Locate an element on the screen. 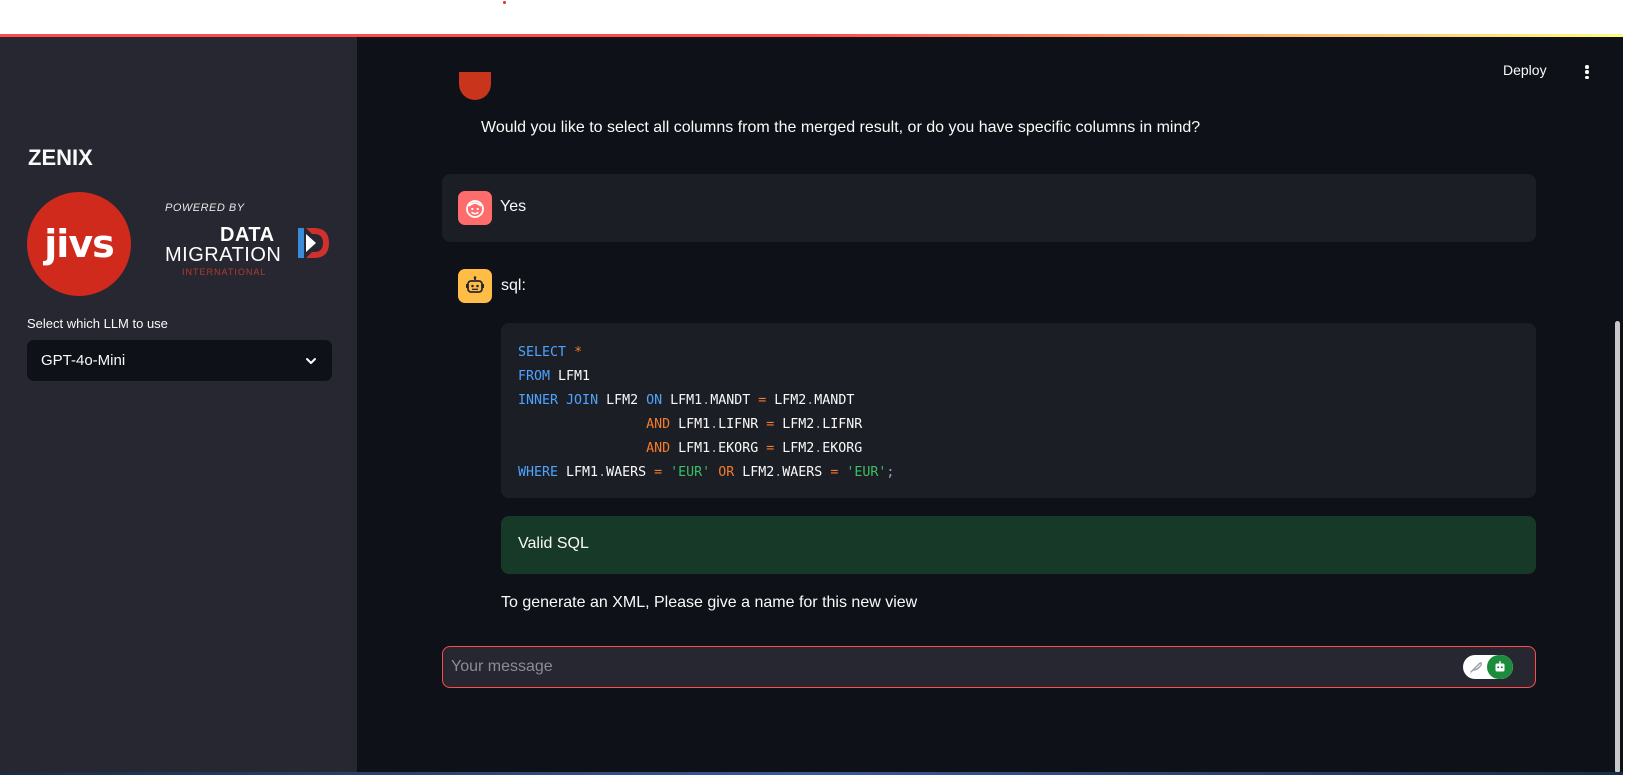 The width and height of the screenshot is (1630, 775). cursor-dot is located at coordinates (504, 2).